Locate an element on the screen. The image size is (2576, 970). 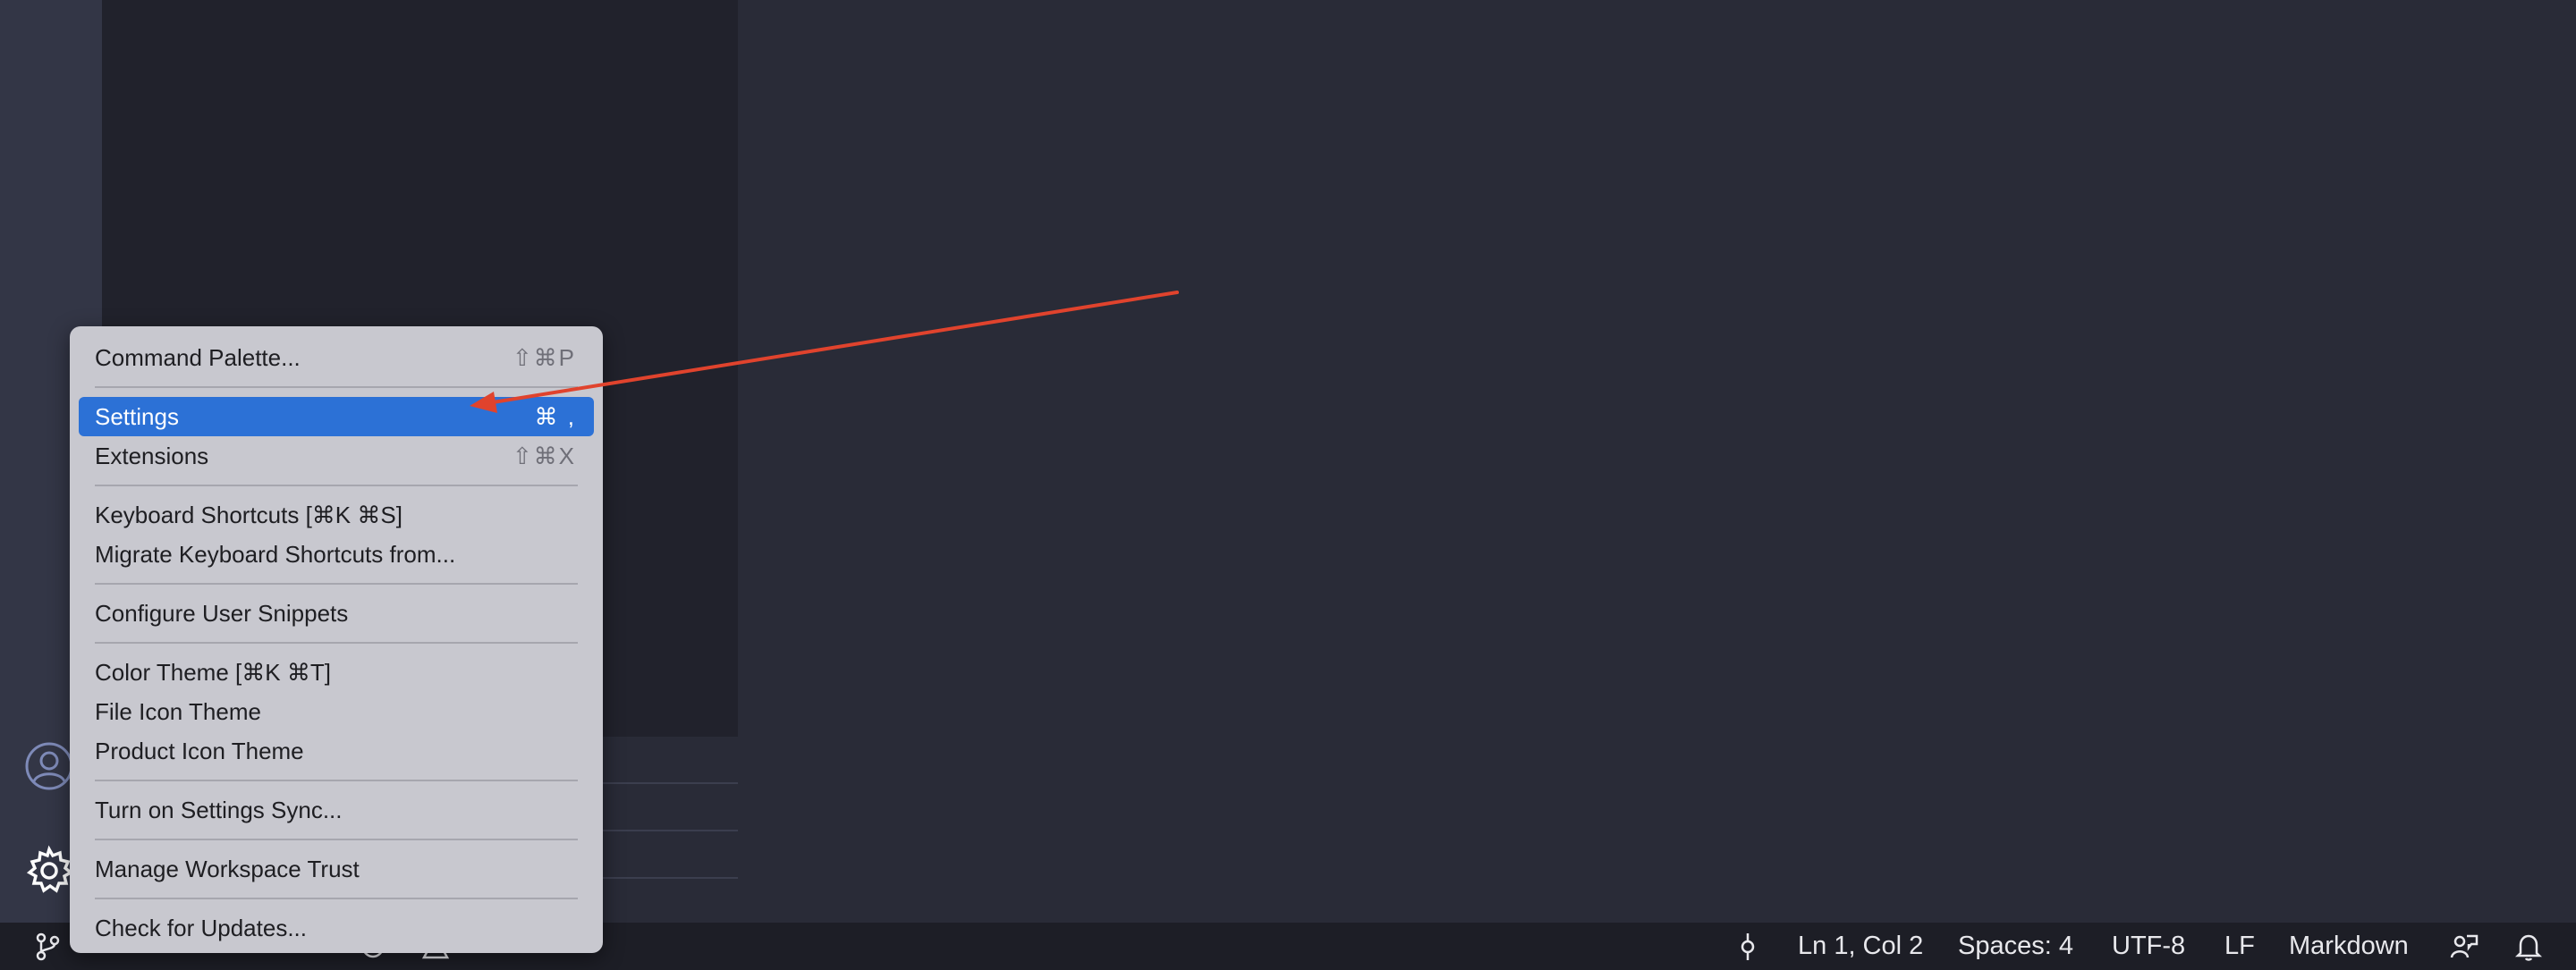
menu-item-shortcut: ⇧⌘P is located at coordinates (544, 357).